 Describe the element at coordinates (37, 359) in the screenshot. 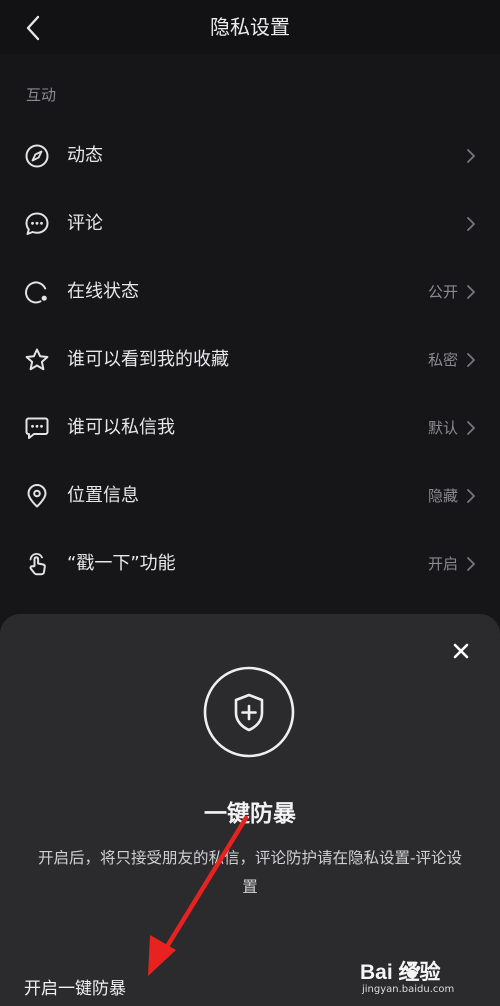

I see `star-icon` at that location.